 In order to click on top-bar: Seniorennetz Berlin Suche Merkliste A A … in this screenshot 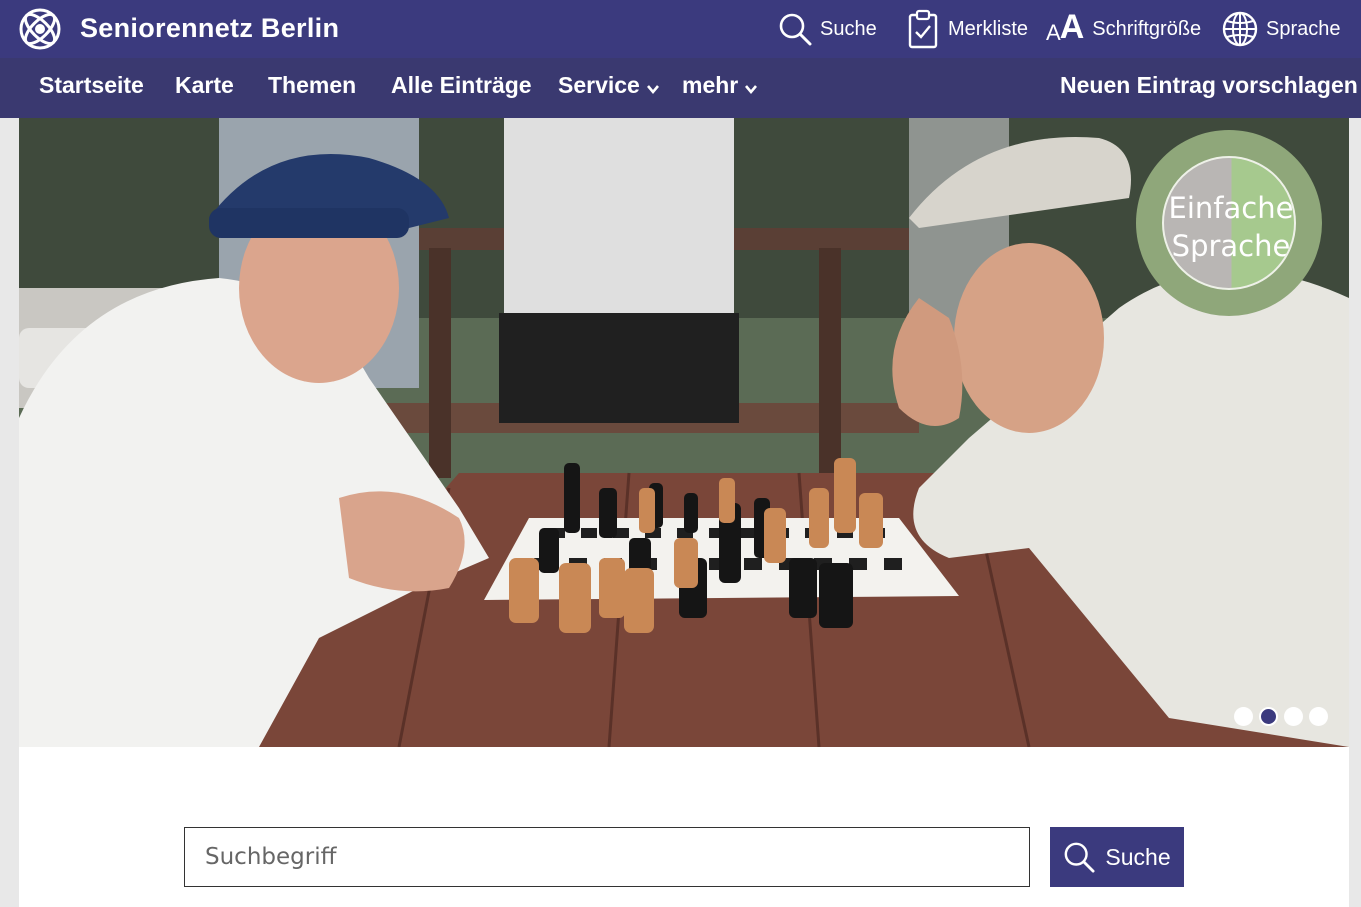, I will do `click(680, 29)`.